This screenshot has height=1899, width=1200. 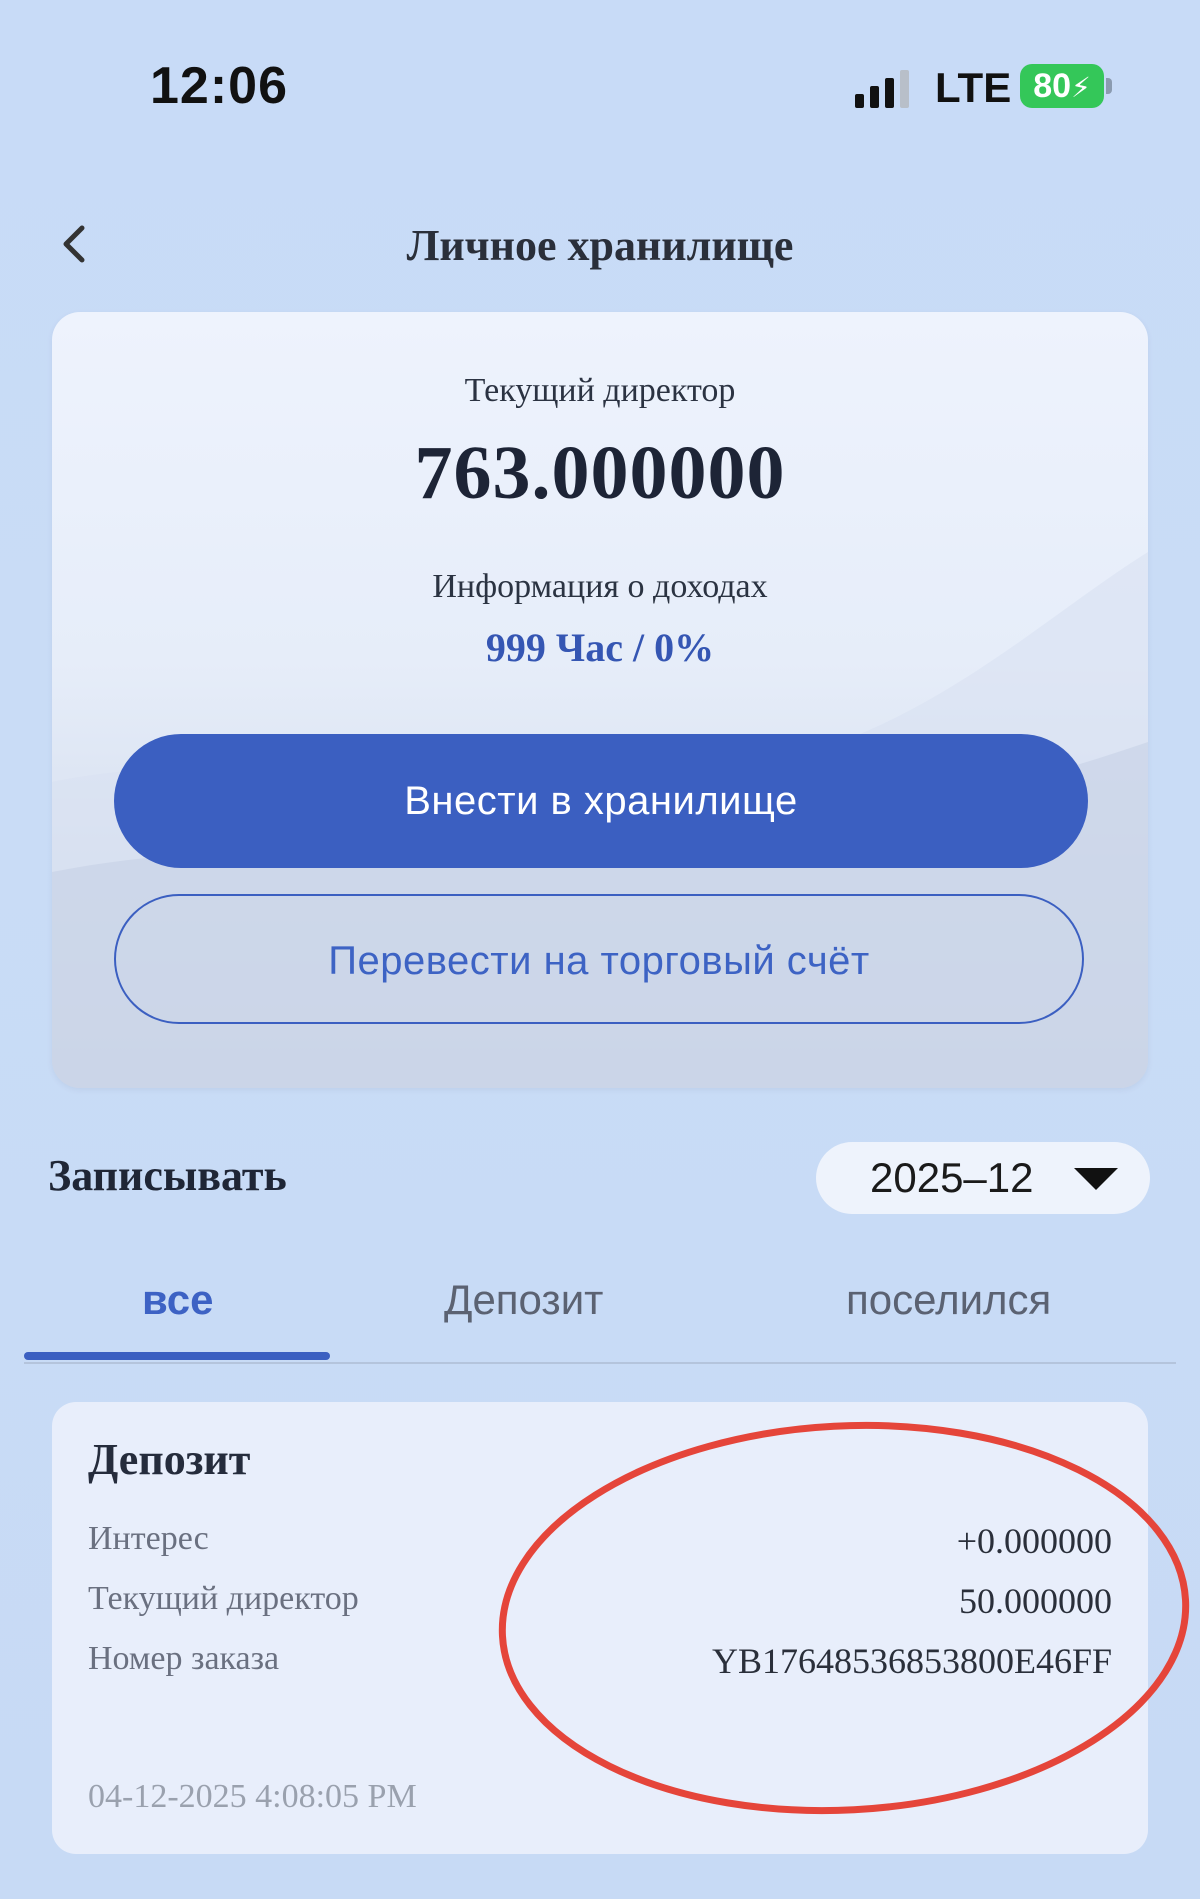 I want to click on battery-level: 80, so click(x=1052, y=86).